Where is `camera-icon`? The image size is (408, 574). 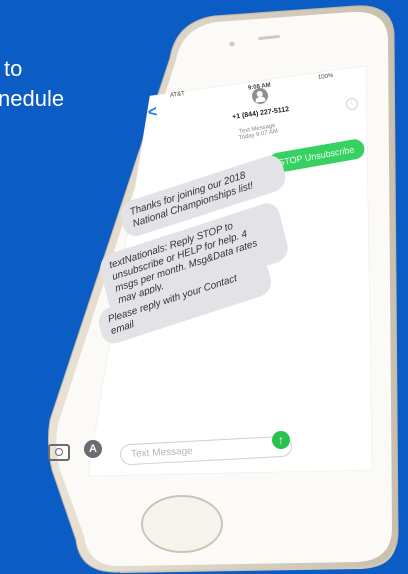
camera-icon is located at coordinates (59, 452).